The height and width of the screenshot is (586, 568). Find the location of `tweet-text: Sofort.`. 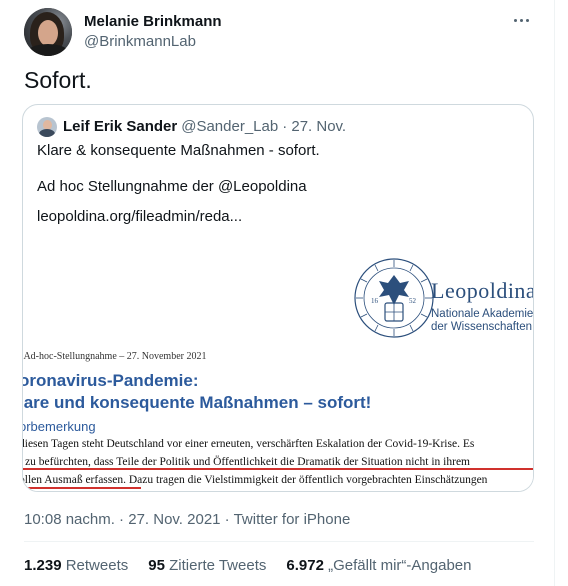

tweet-text: Sofort. is located at coordinates (58, 80).